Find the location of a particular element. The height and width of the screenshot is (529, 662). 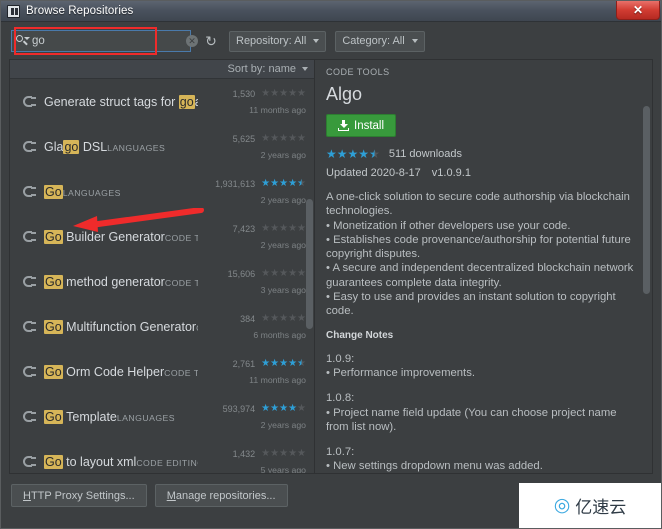

download-icon is located at coordinates (343, 125).